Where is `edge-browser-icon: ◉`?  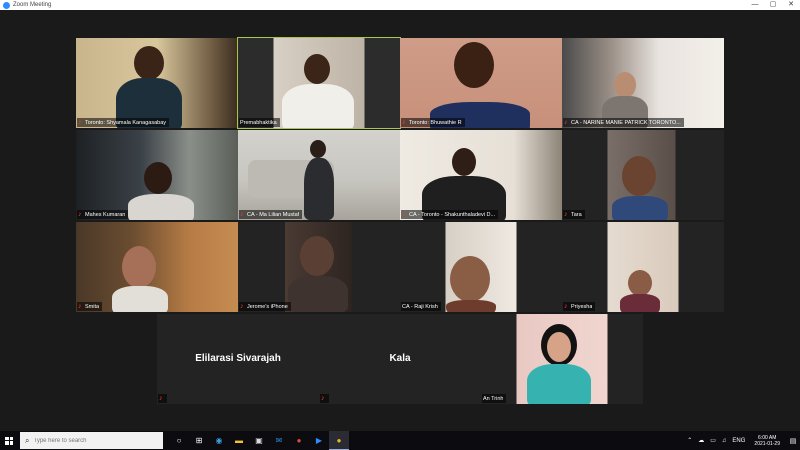 edge-browser-icon: ◉ is located at coordinates (219, 440).